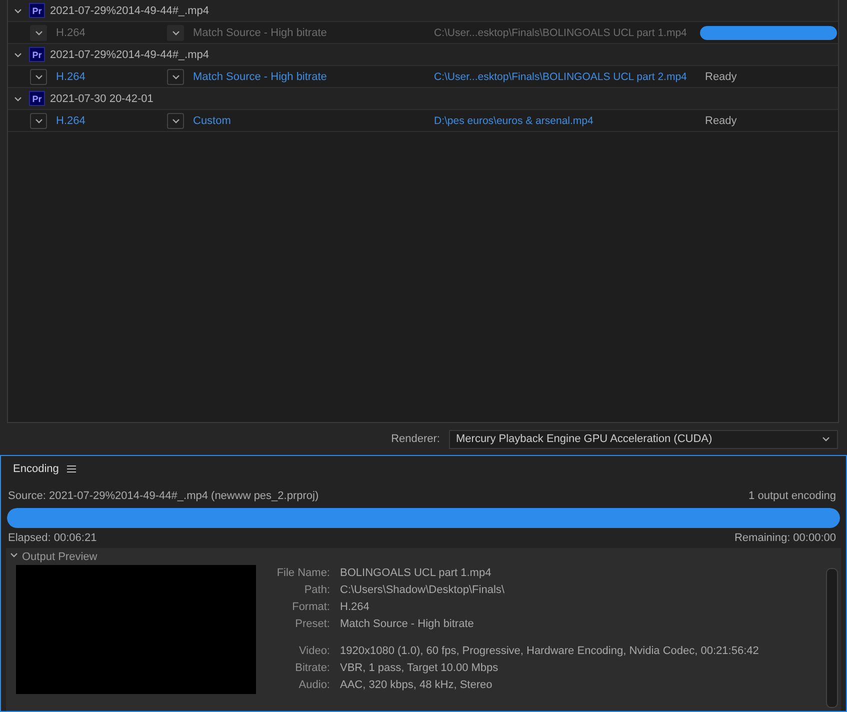 This screenshot has width=847, height=712. I want to click on dropdown-icon, so click(826, 439).